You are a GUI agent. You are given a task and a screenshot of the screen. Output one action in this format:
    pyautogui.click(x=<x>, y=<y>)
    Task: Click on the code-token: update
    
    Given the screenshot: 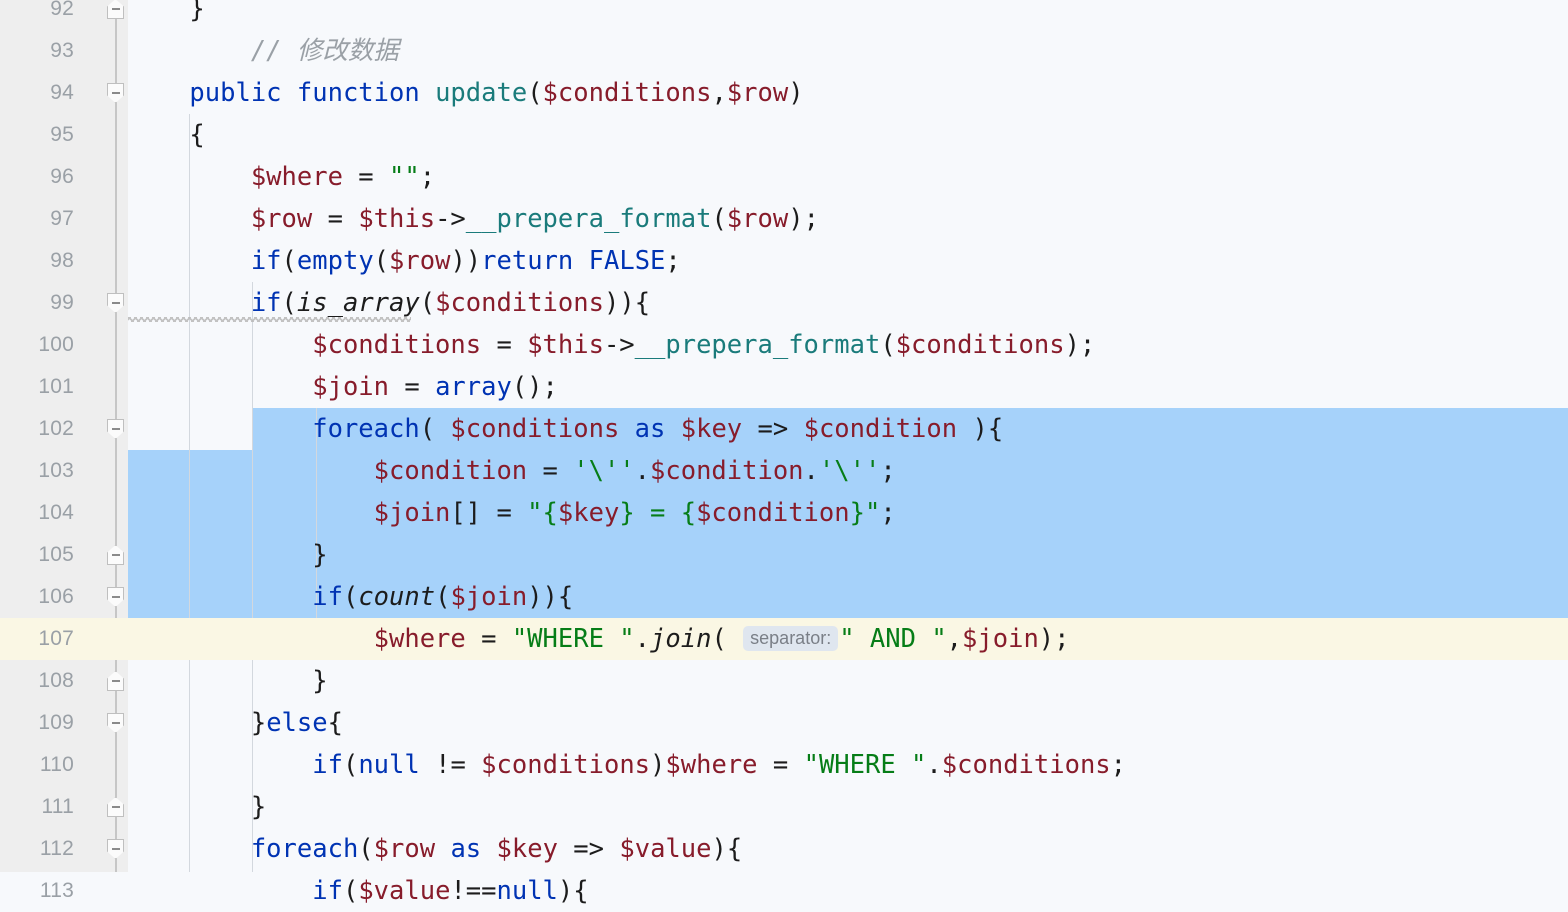 What is the action you would take?
    pyautogui.click(x=481, y=93)
    